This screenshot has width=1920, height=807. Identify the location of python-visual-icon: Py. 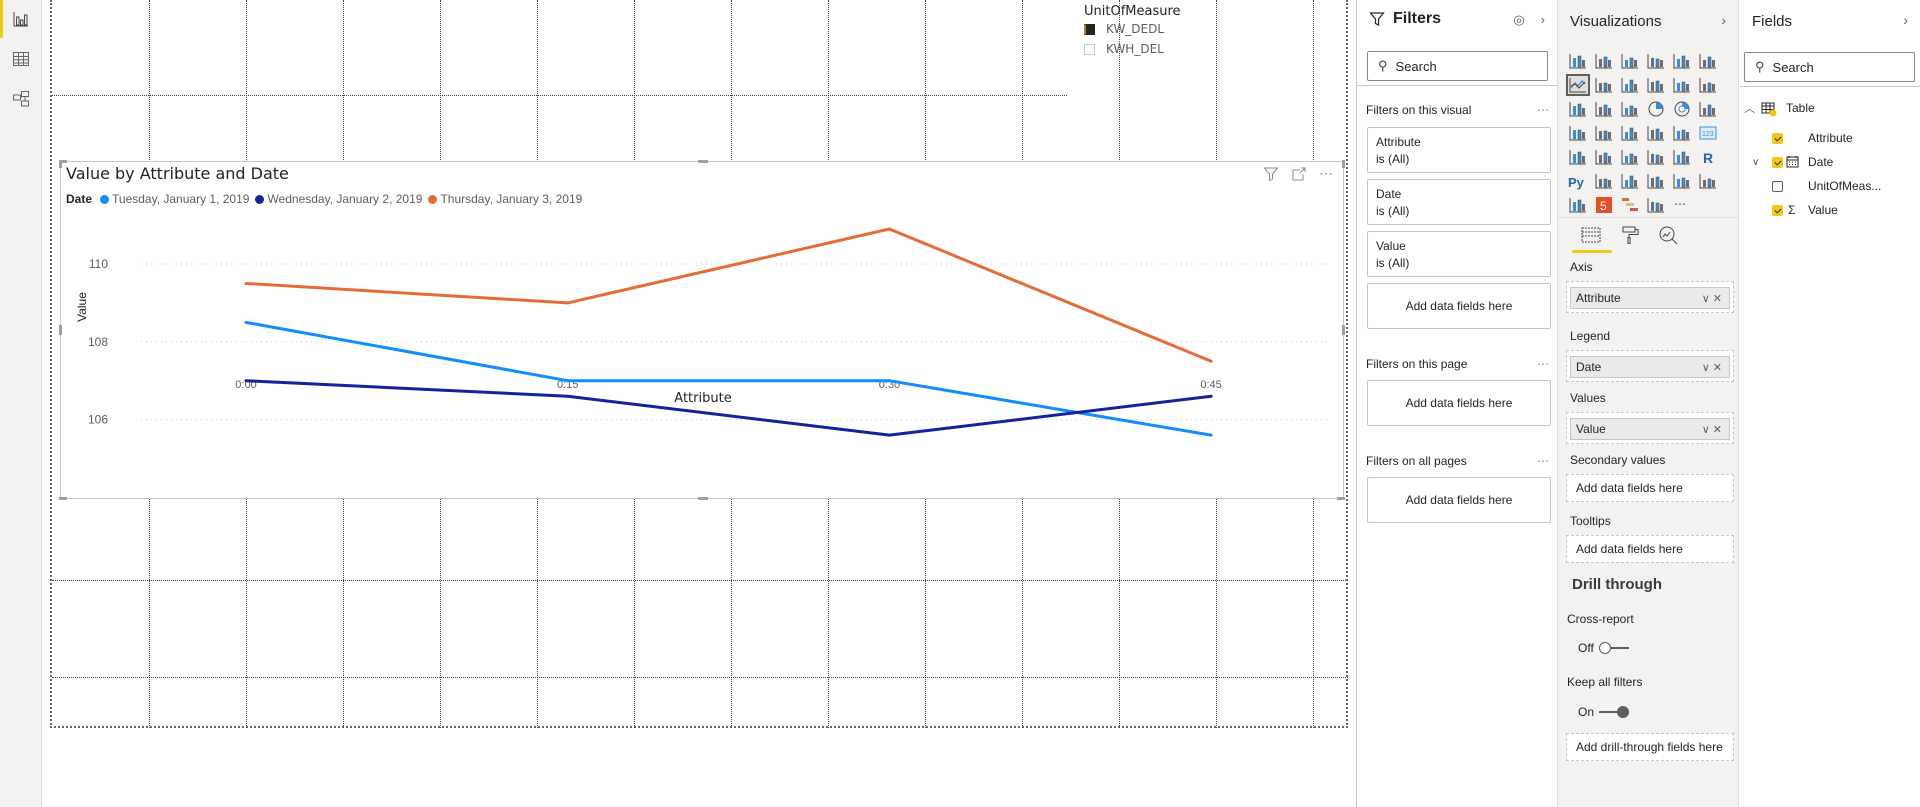
(1578, 181).